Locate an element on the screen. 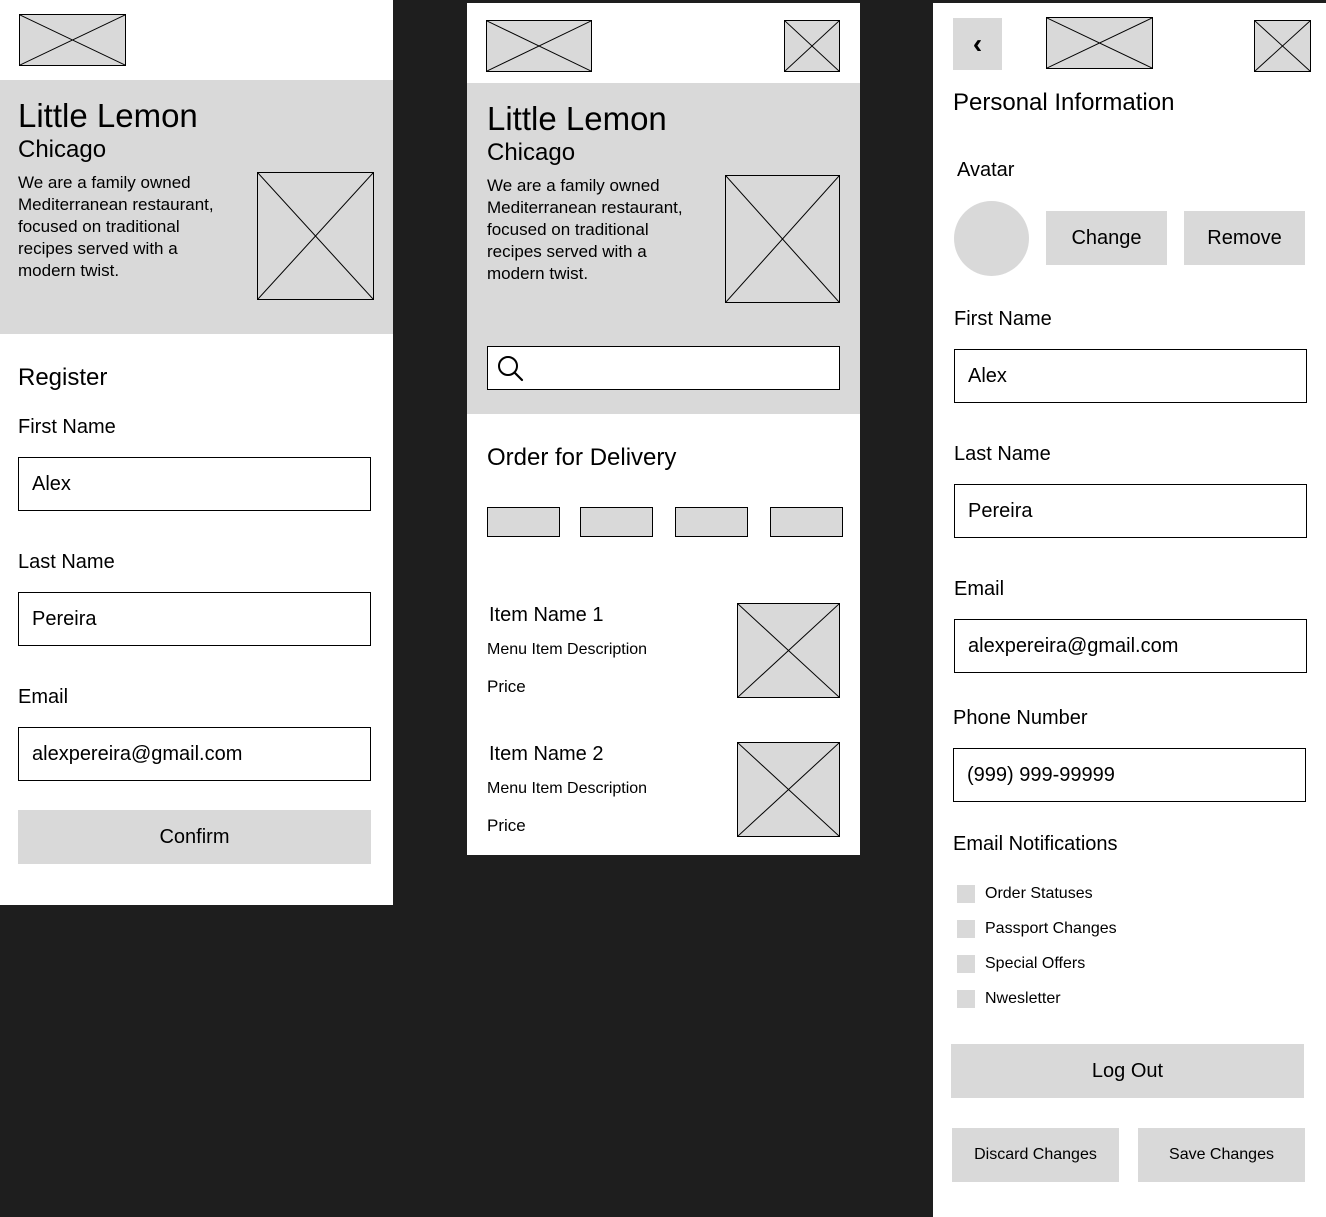 The image size is (1326, 1217). checkbox-label: Nwesletter is located at coordinates (1023, 998).